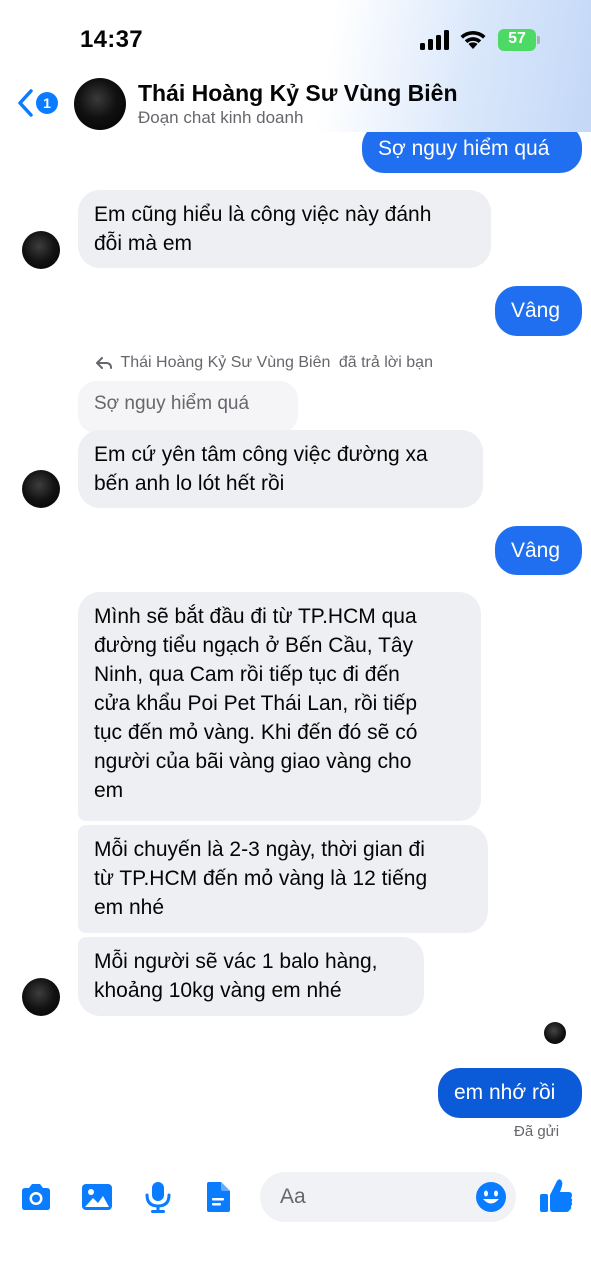 Image resolution: width=591 pixels, height=1280 pixels. I want to click on status-time: 14:37, so click(111, 39).